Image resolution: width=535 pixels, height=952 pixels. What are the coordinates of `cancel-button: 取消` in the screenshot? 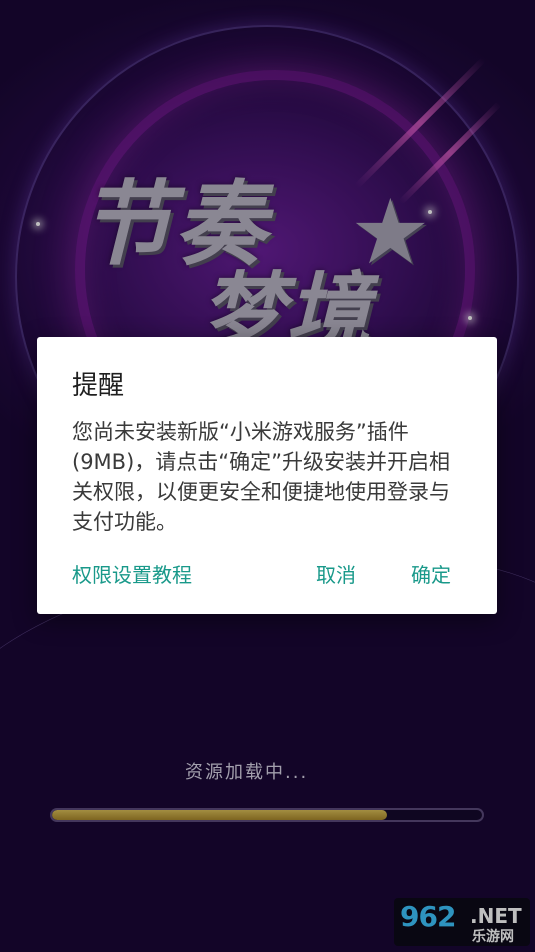 It's located at (336, 573).